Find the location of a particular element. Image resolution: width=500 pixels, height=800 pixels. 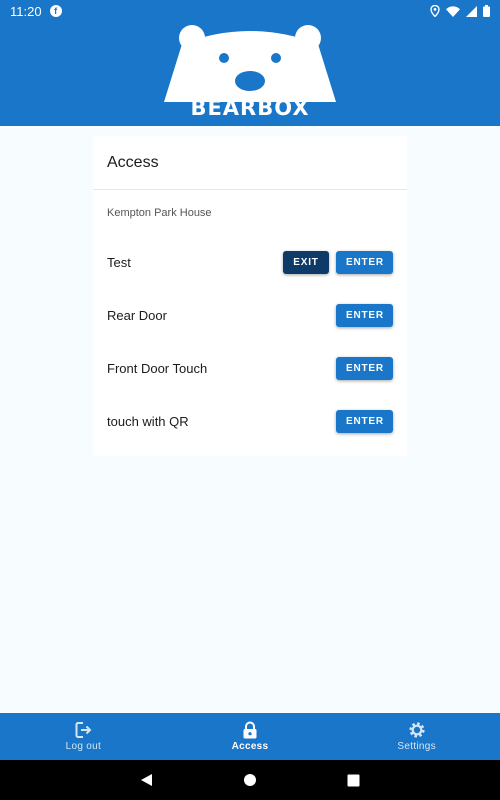

wifi-icon is located at coordinates (453, 11).